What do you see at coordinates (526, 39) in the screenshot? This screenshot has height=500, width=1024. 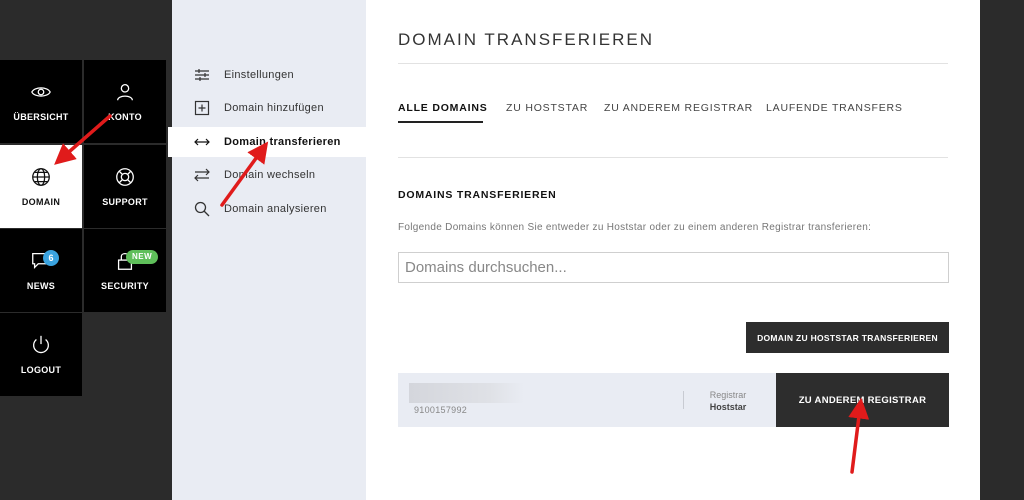 I see `page-title: DOMAIN TRANSFERIEREN` at bounding box center [526, 39].